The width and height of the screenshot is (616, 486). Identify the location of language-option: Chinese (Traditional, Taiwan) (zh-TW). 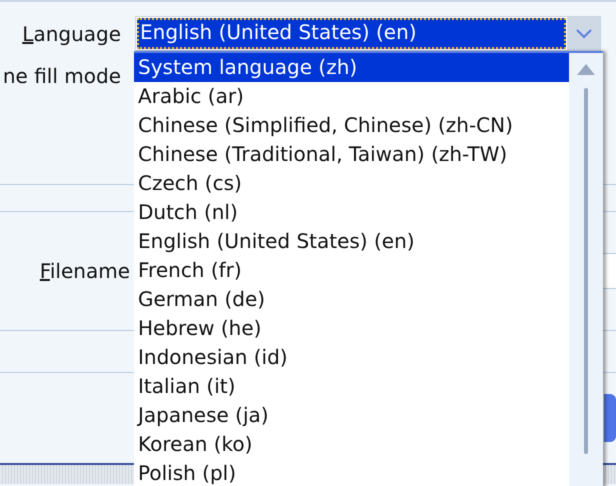
(351, 154).